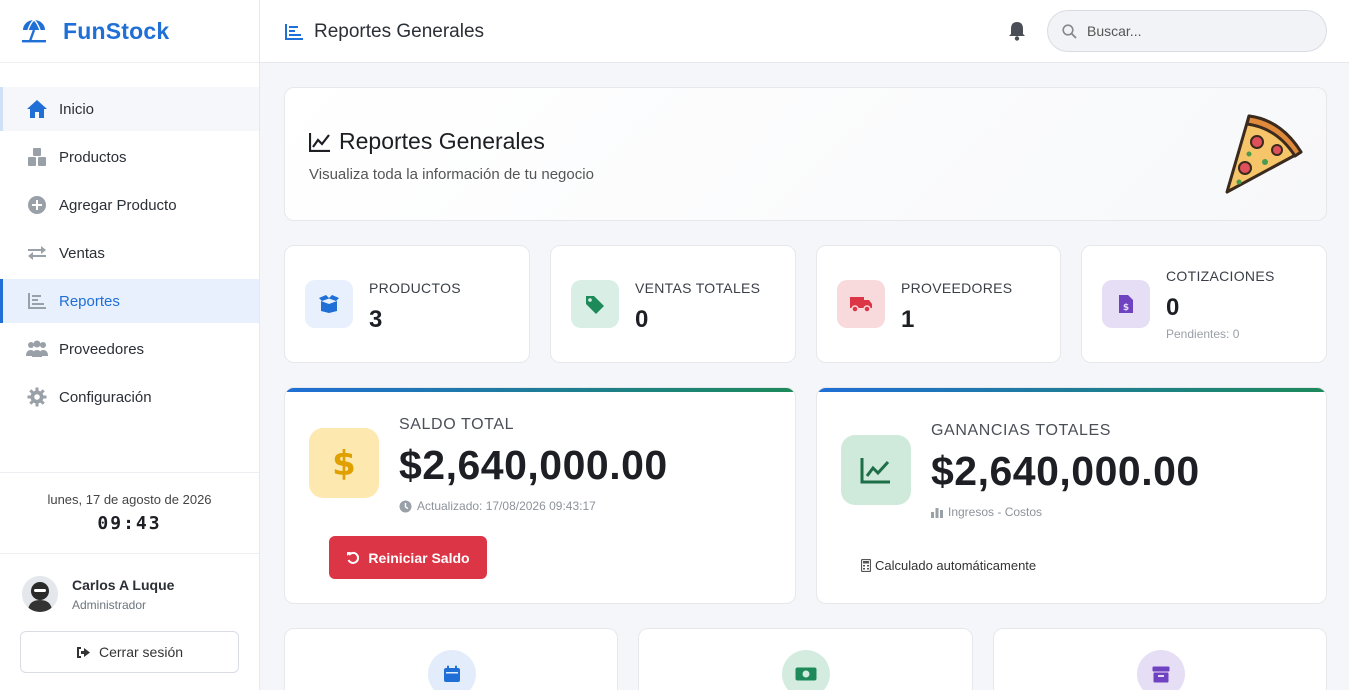 The width and height of the screenshot is (1349, 690). What do you see at coordinates (1264, 154) in the screenshot?
I see `pizza-icon` at bounding box center [1264, 154].